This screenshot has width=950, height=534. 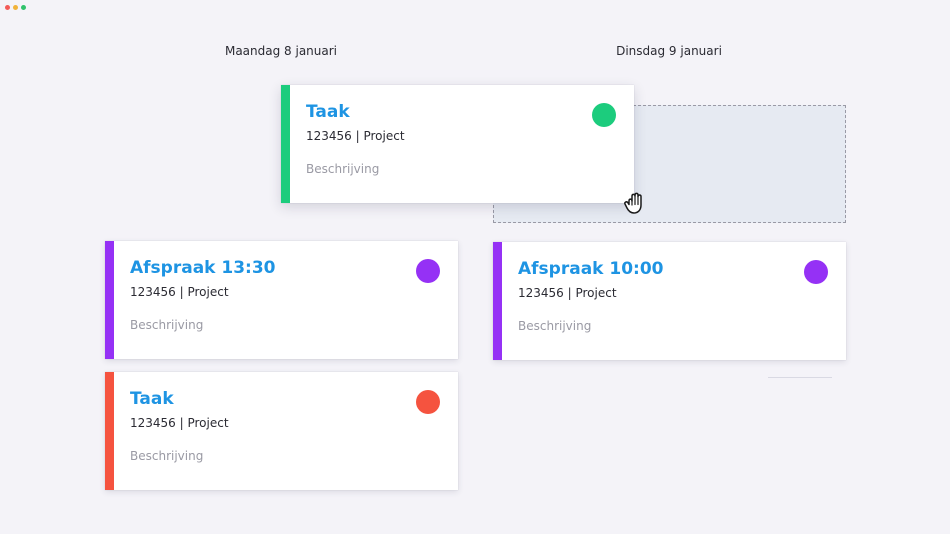 I want to click on minimize-dot, so click(x=15, y=7).